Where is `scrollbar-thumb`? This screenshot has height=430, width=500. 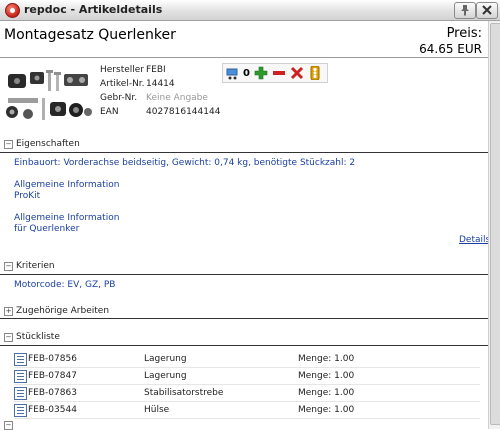
scrollbar-thumb is located at coordinates (495, 224).